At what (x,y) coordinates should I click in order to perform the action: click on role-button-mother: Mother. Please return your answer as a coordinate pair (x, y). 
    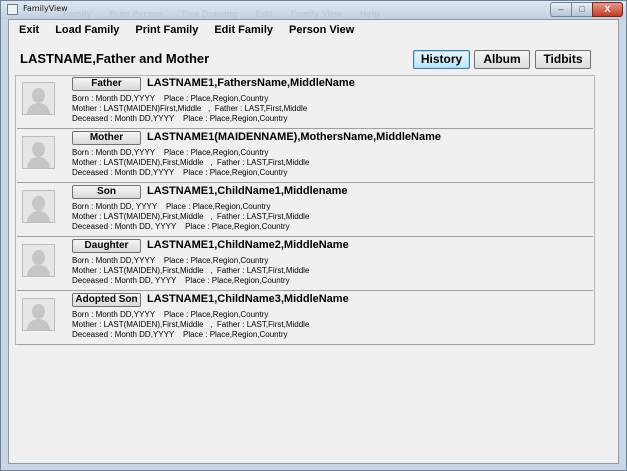
    Looking at the image, I should click on (106, 138).